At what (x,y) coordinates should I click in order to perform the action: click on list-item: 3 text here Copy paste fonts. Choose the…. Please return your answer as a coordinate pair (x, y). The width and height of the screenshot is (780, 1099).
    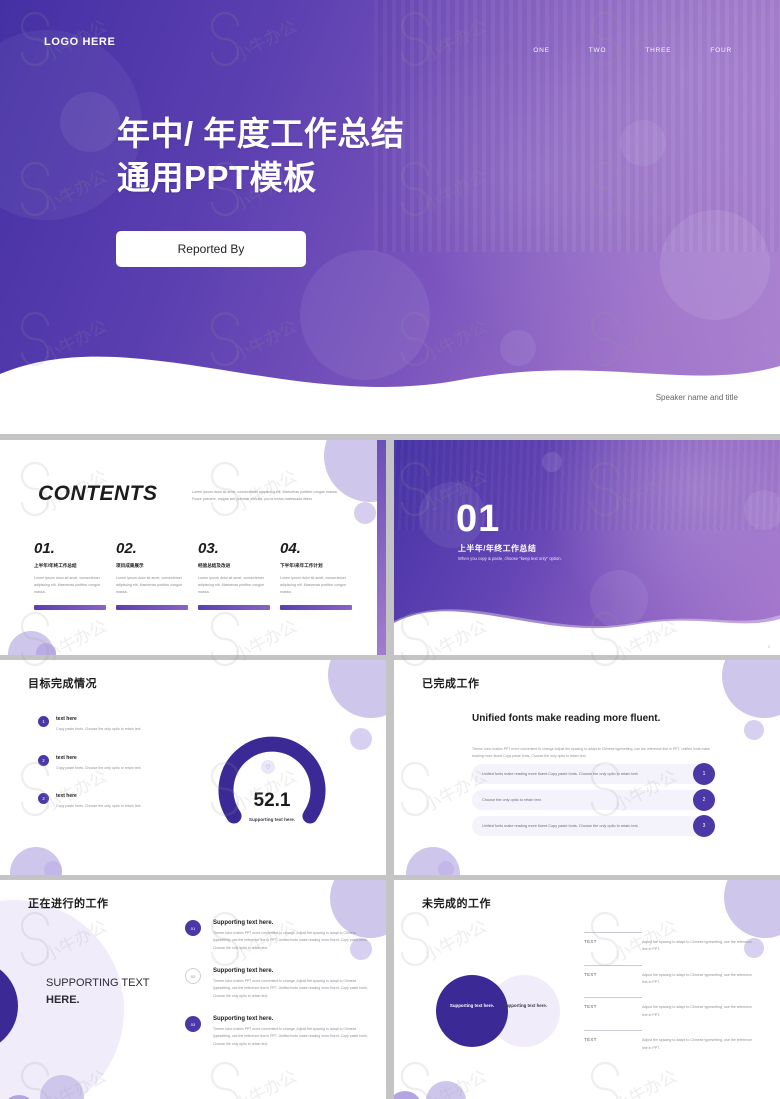
    Looking at the image, I should click on (98, 801).